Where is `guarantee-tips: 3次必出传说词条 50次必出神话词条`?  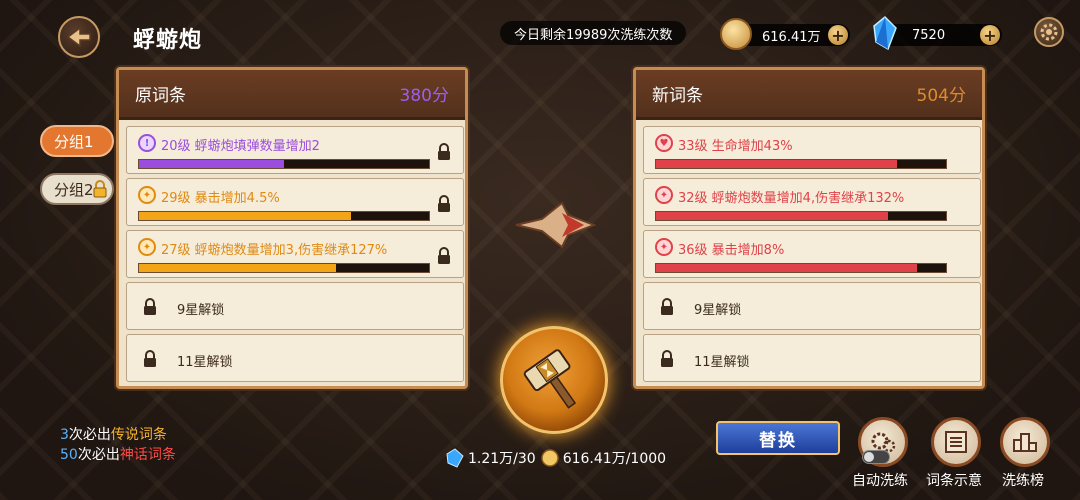 guarantee-tips: 3次必出传说词条 50次必出神话词条 is located at coordinates (118, 445).